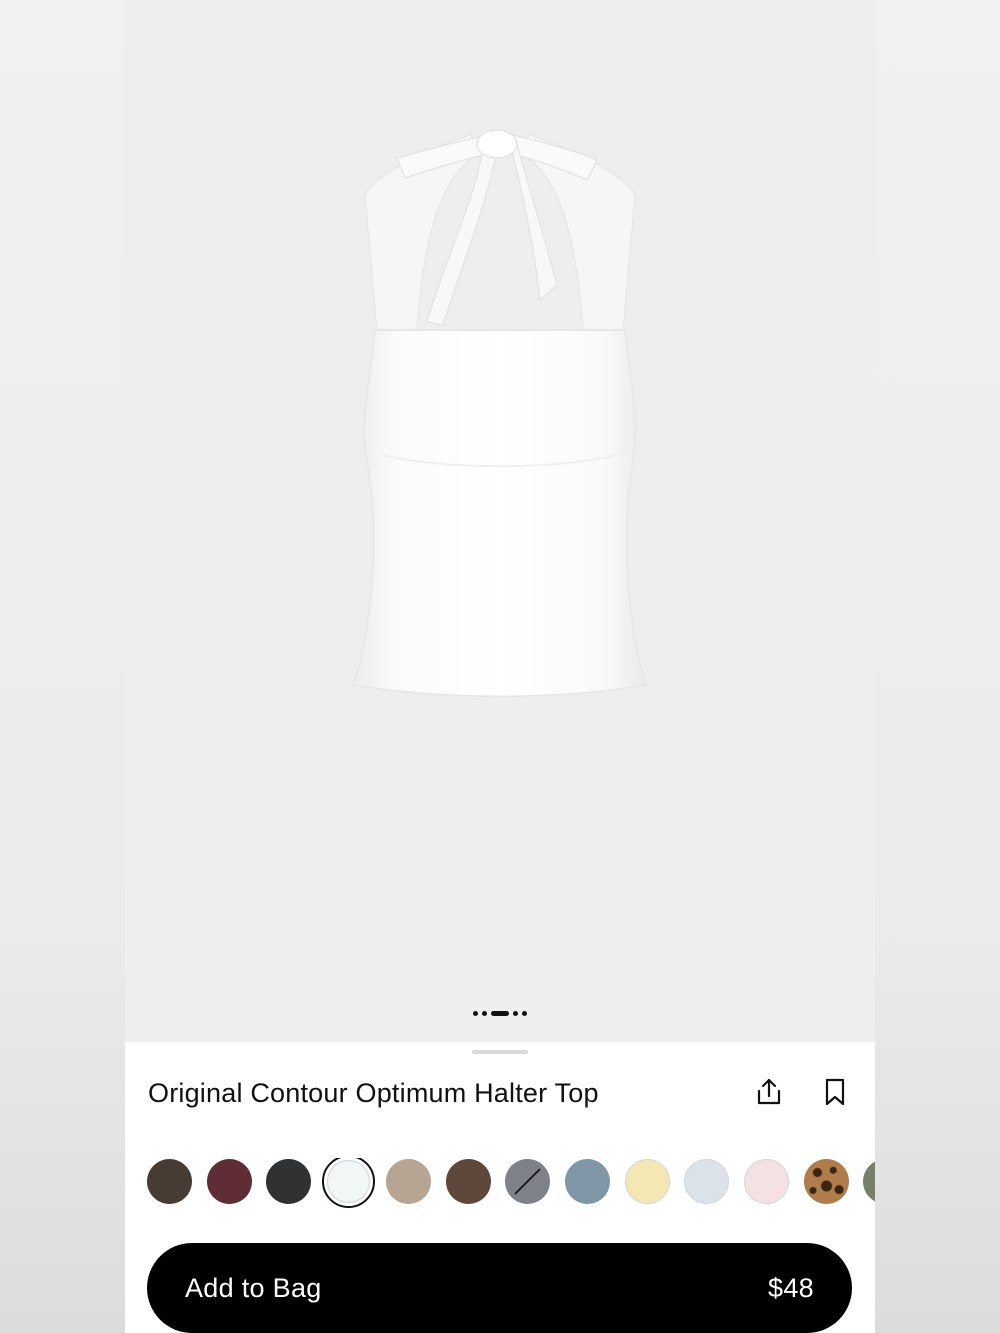 The image size is (1000, 1333). Describe the element at coordinates (869, 1181) in the screenshot. I see `swatch-olive` at that location.